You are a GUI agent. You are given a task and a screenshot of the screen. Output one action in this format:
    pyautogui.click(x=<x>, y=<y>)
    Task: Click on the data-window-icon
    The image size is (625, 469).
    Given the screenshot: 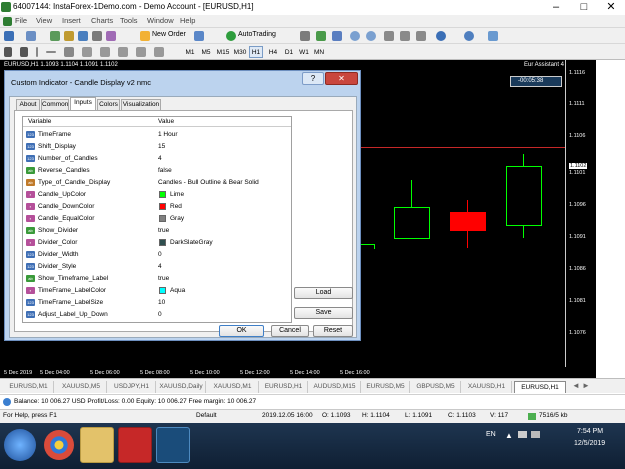 What is the action you would take?
    pyautogui.click(x=69, y=36)
    